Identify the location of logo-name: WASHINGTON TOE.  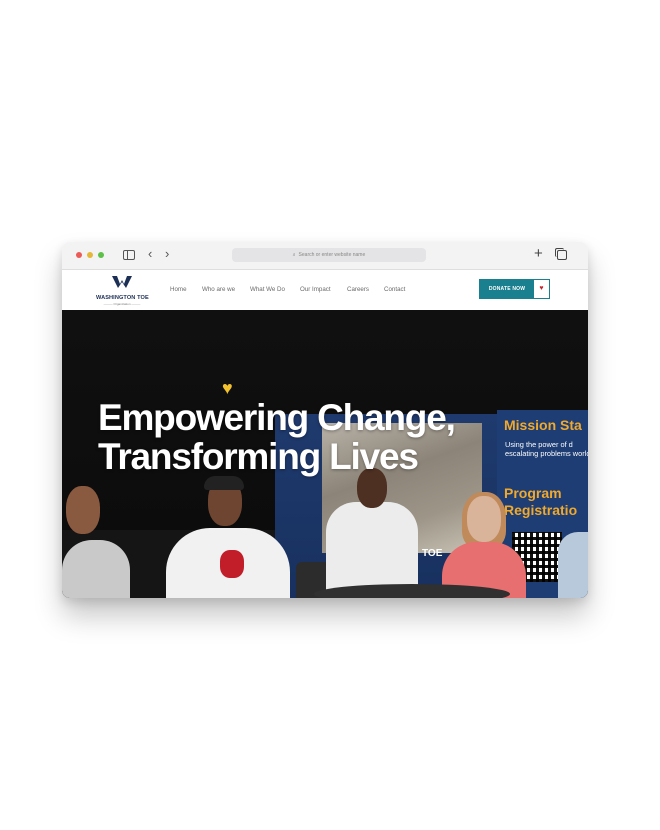
(122, 298).